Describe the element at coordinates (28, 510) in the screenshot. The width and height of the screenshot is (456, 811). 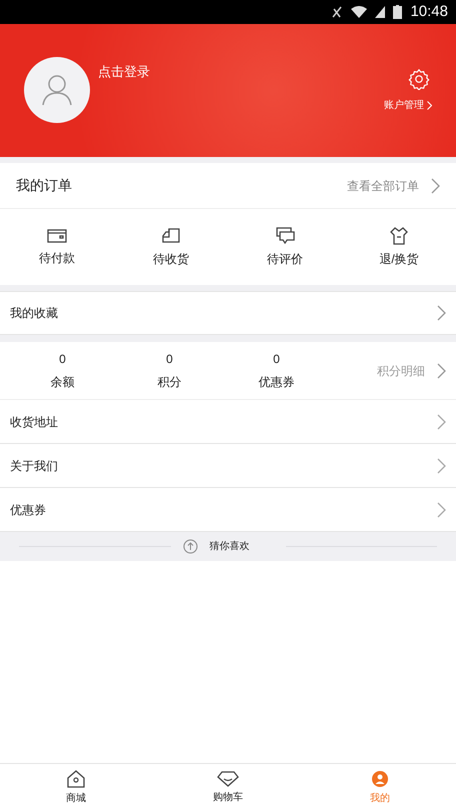
I see `menu-label: 优惠券` at that location.